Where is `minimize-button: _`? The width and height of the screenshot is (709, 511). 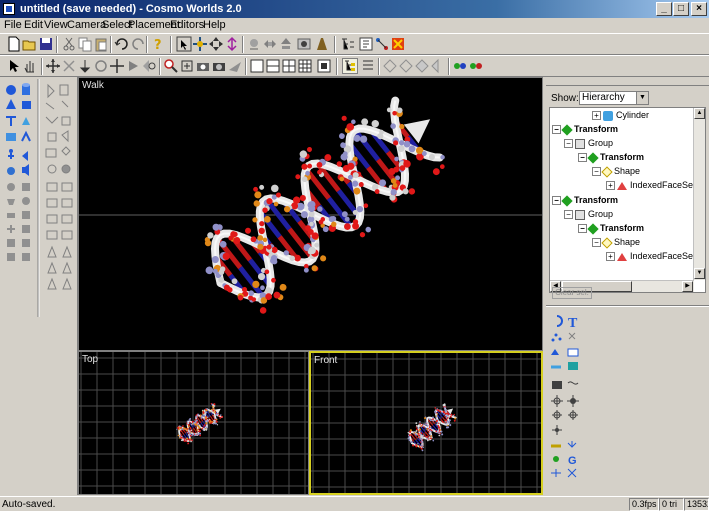 minimize-button: _ is located at coordinates (664, 9).